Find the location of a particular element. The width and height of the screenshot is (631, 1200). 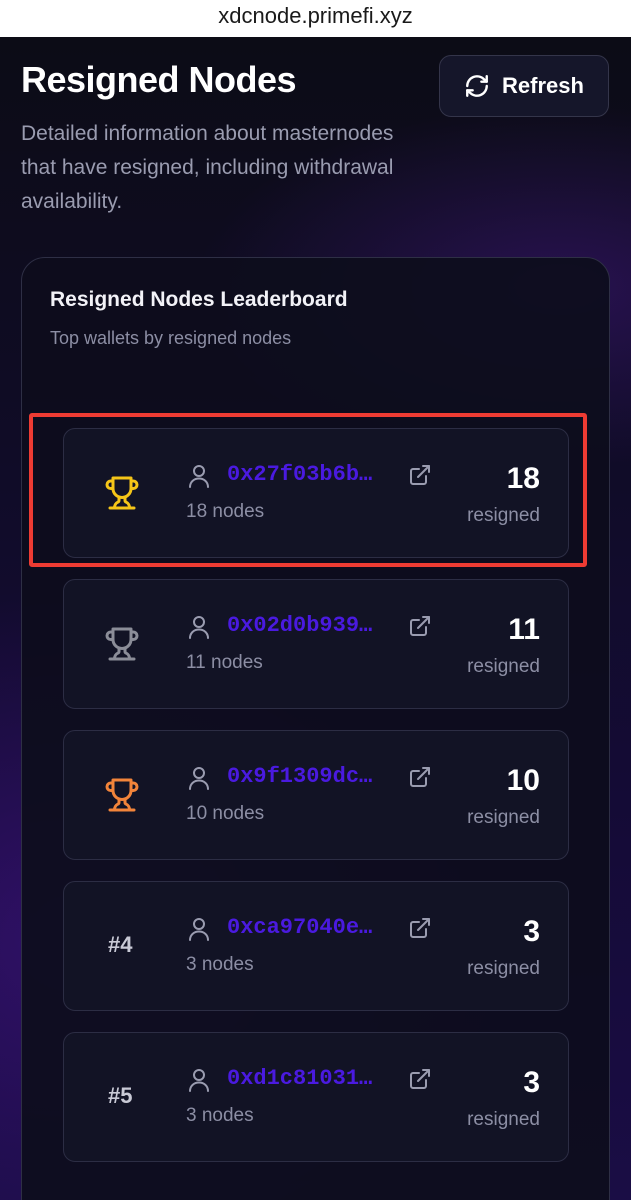

refresh-button: Refresh is located at coordinates (524, 86).